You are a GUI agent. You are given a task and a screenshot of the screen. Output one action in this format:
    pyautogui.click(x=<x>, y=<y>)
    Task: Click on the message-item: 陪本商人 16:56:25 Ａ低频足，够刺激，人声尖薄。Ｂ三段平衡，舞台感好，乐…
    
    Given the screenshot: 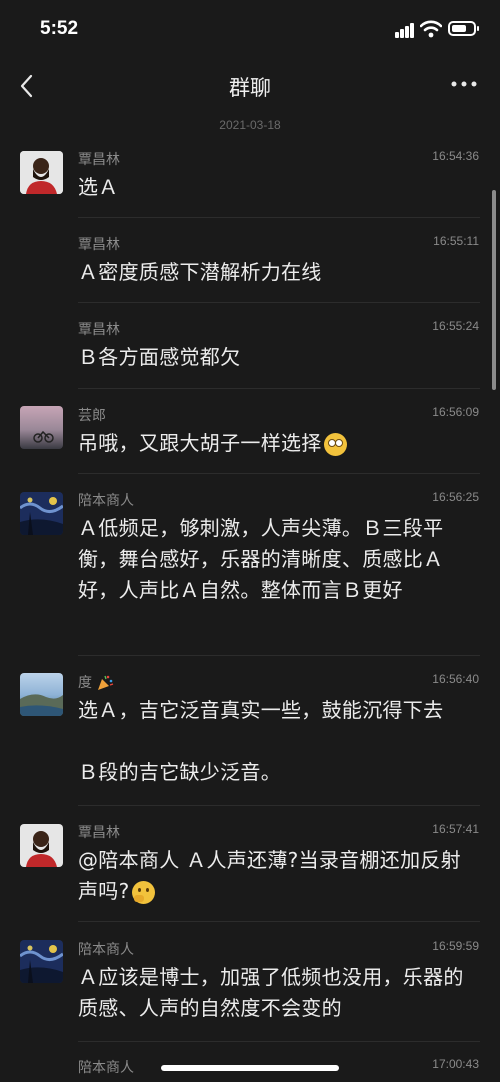 What is the action you would take?
    pyautogui.click(x=250, y=570)
    